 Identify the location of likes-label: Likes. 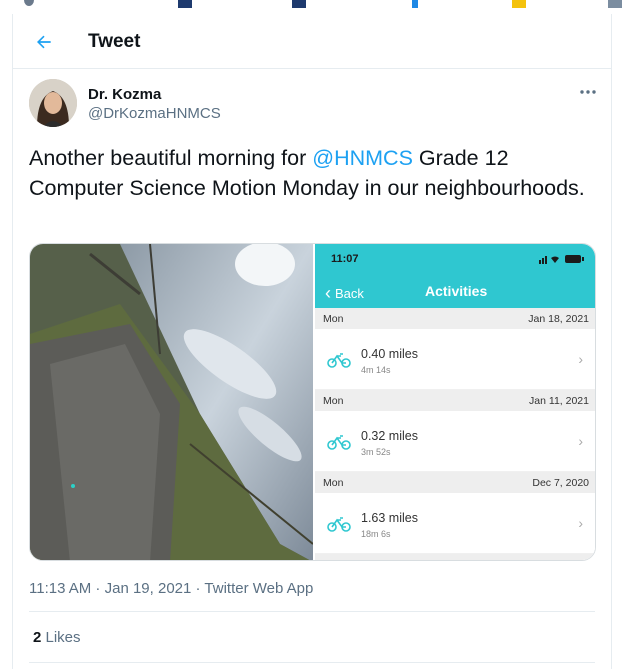
(61, 637).